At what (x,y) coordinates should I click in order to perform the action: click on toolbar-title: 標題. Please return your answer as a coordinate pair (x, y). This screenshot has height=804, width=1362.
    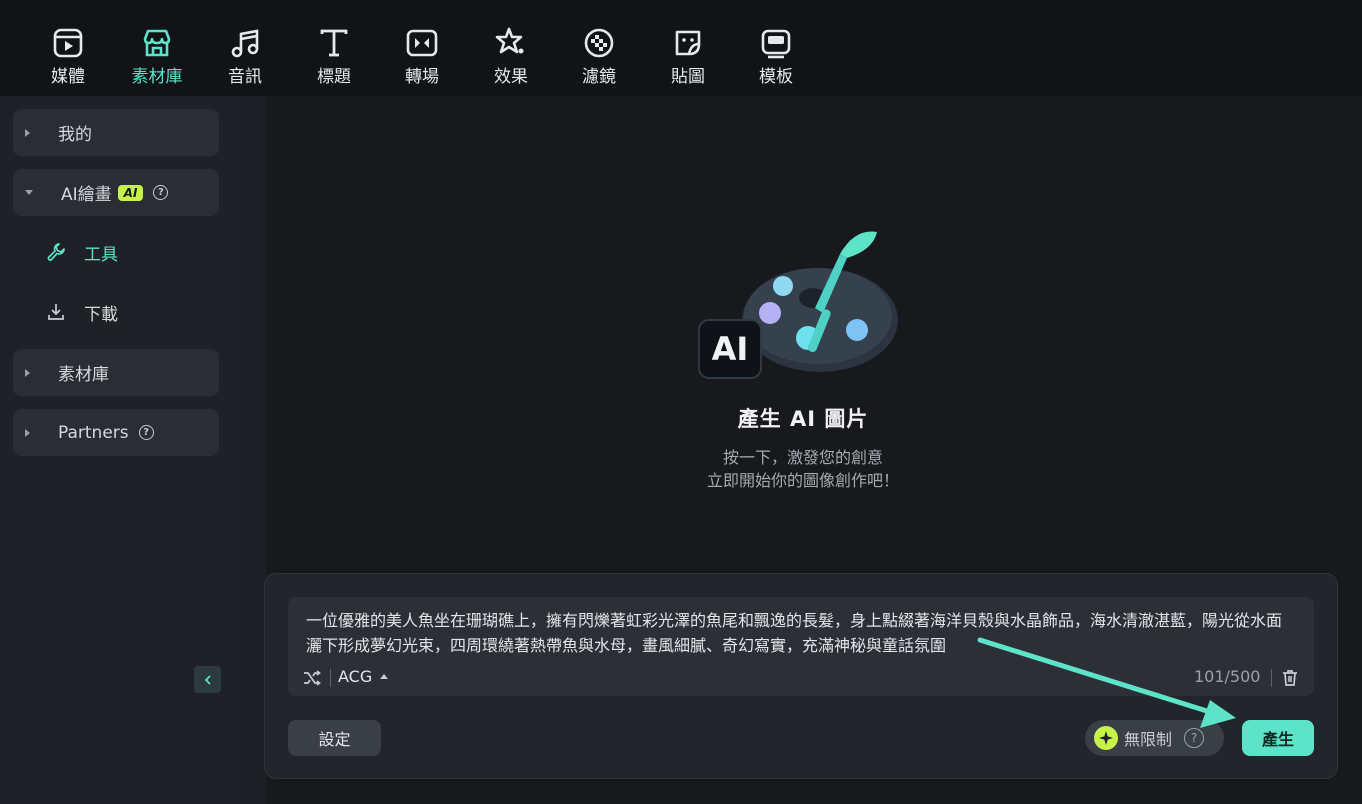
    Looking at the image, I should click on (334, 56).